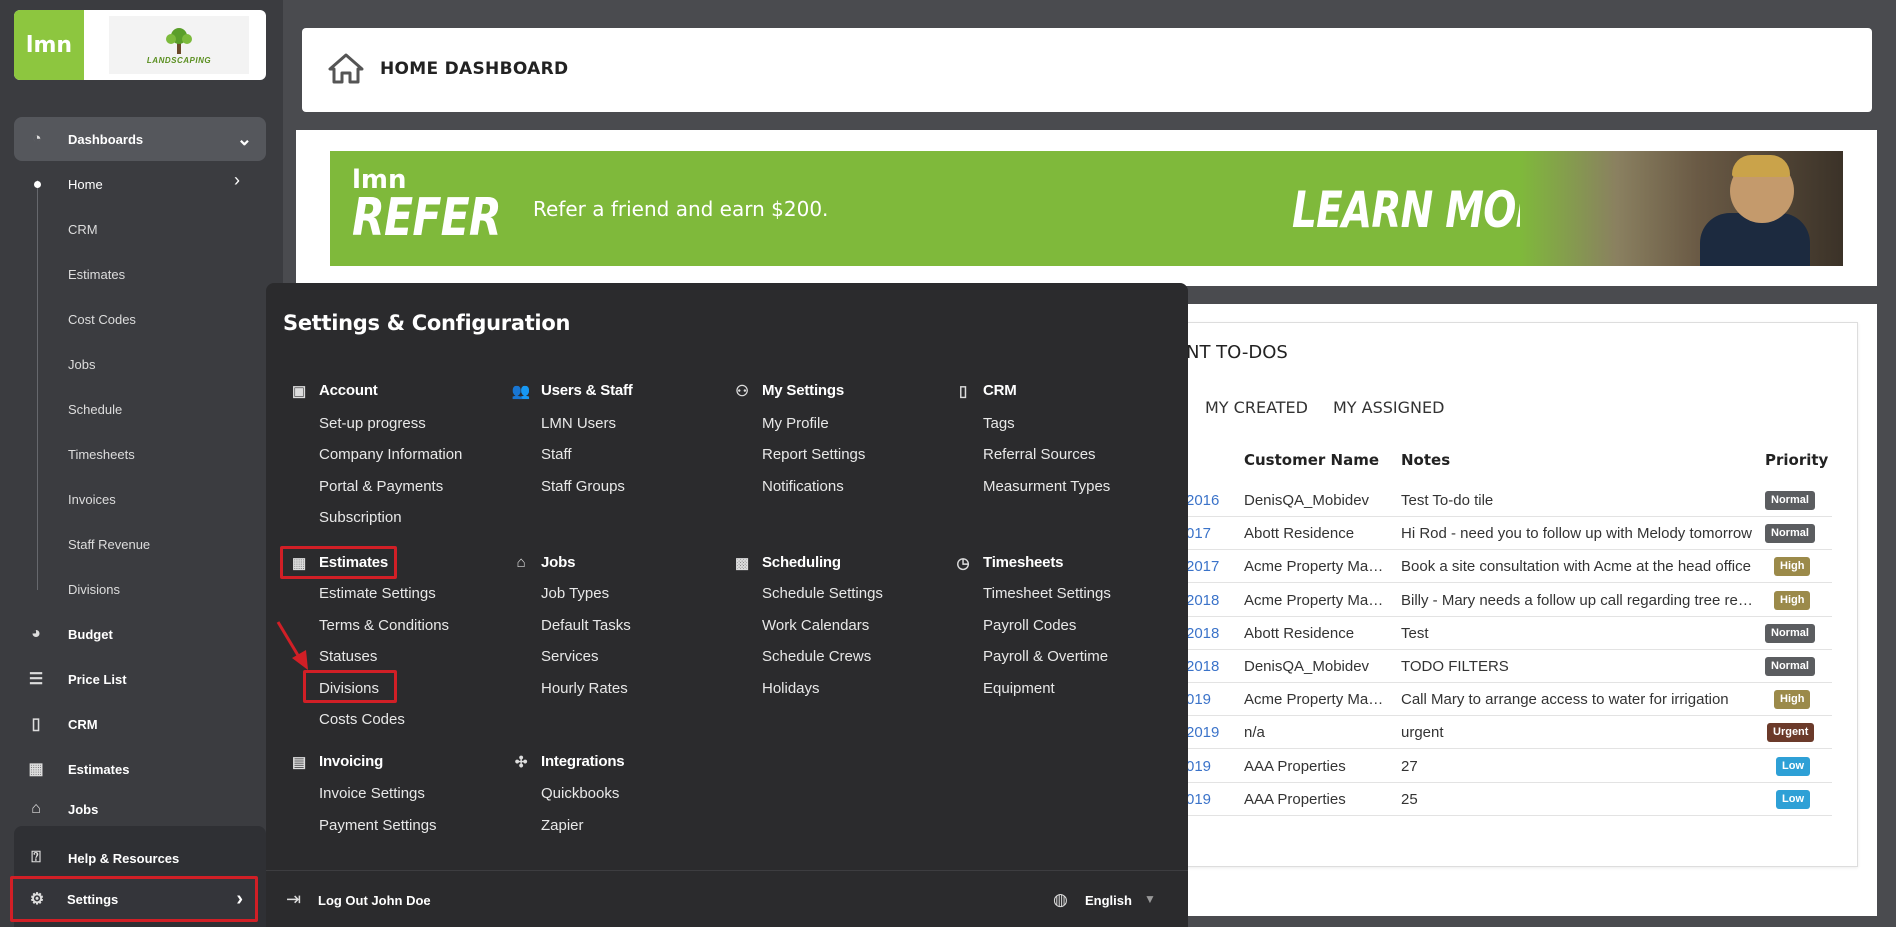 The width and height of the screenshot is (1896, 927). What do you see at coordinates (372, 793) in the screenshot?
I see `link-invoice-settings: Invoice Settings` at bounding box center [372, 793].